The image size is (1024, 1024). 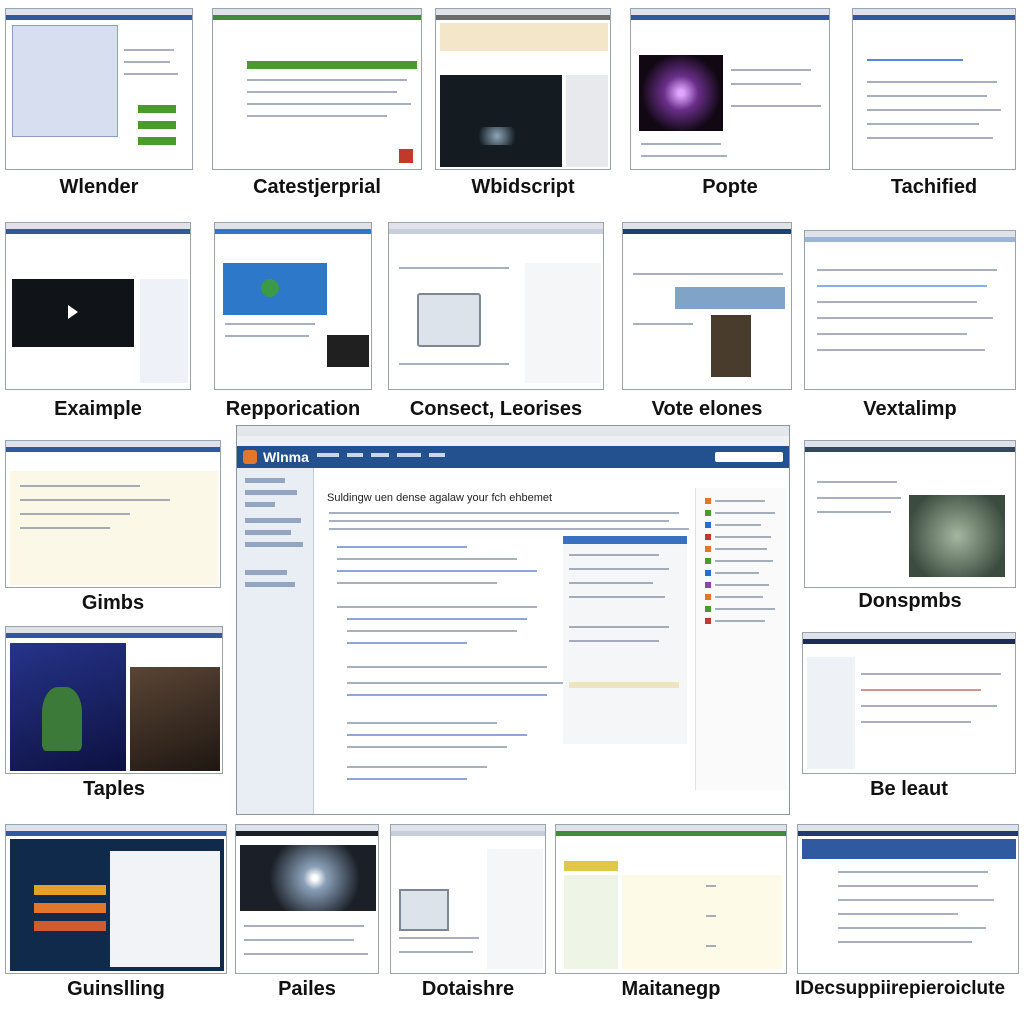 I want to click on thumbnail-pailes, so click(x=307, y=899).